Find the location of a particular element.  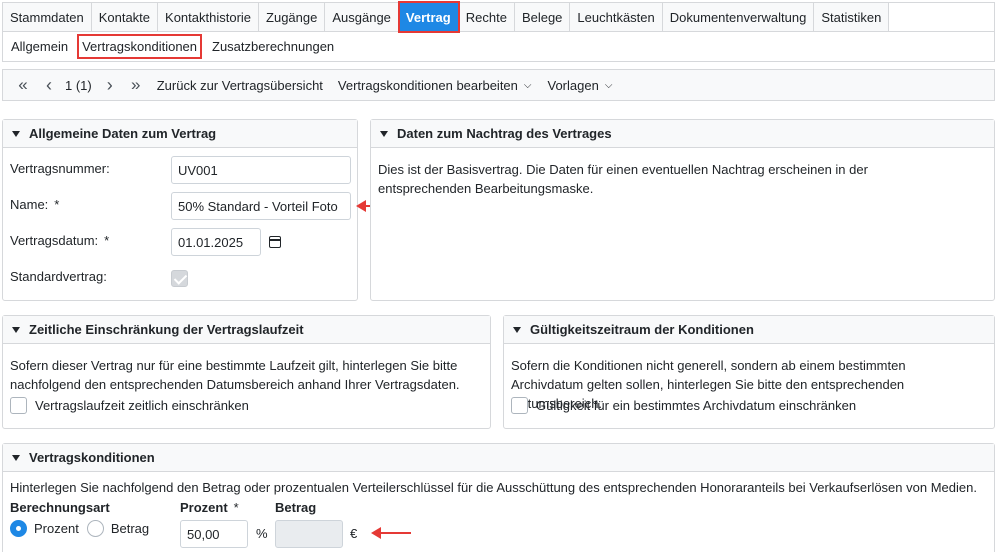

calc-type-label: Berechnungsart is located at coordinates (60, 507).